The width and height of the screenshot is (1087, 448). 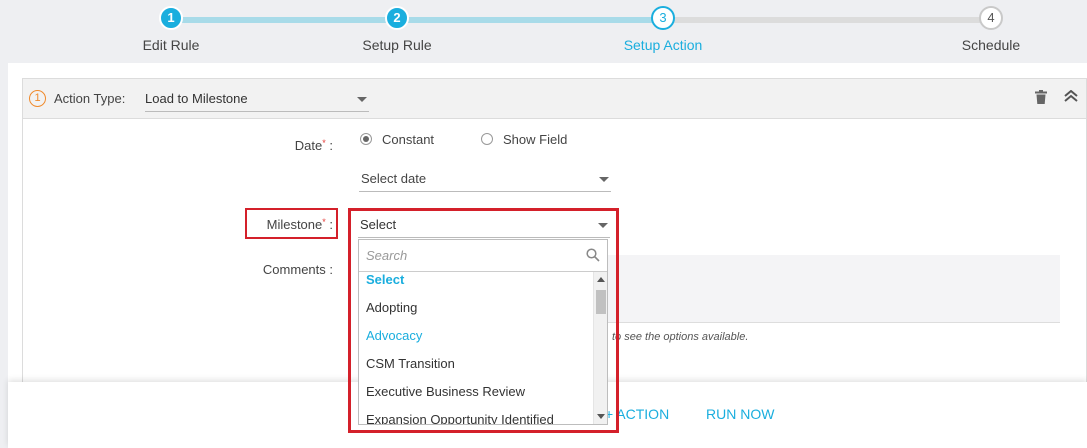 I want to click on required-marker: *, so click(x=324, y=143).